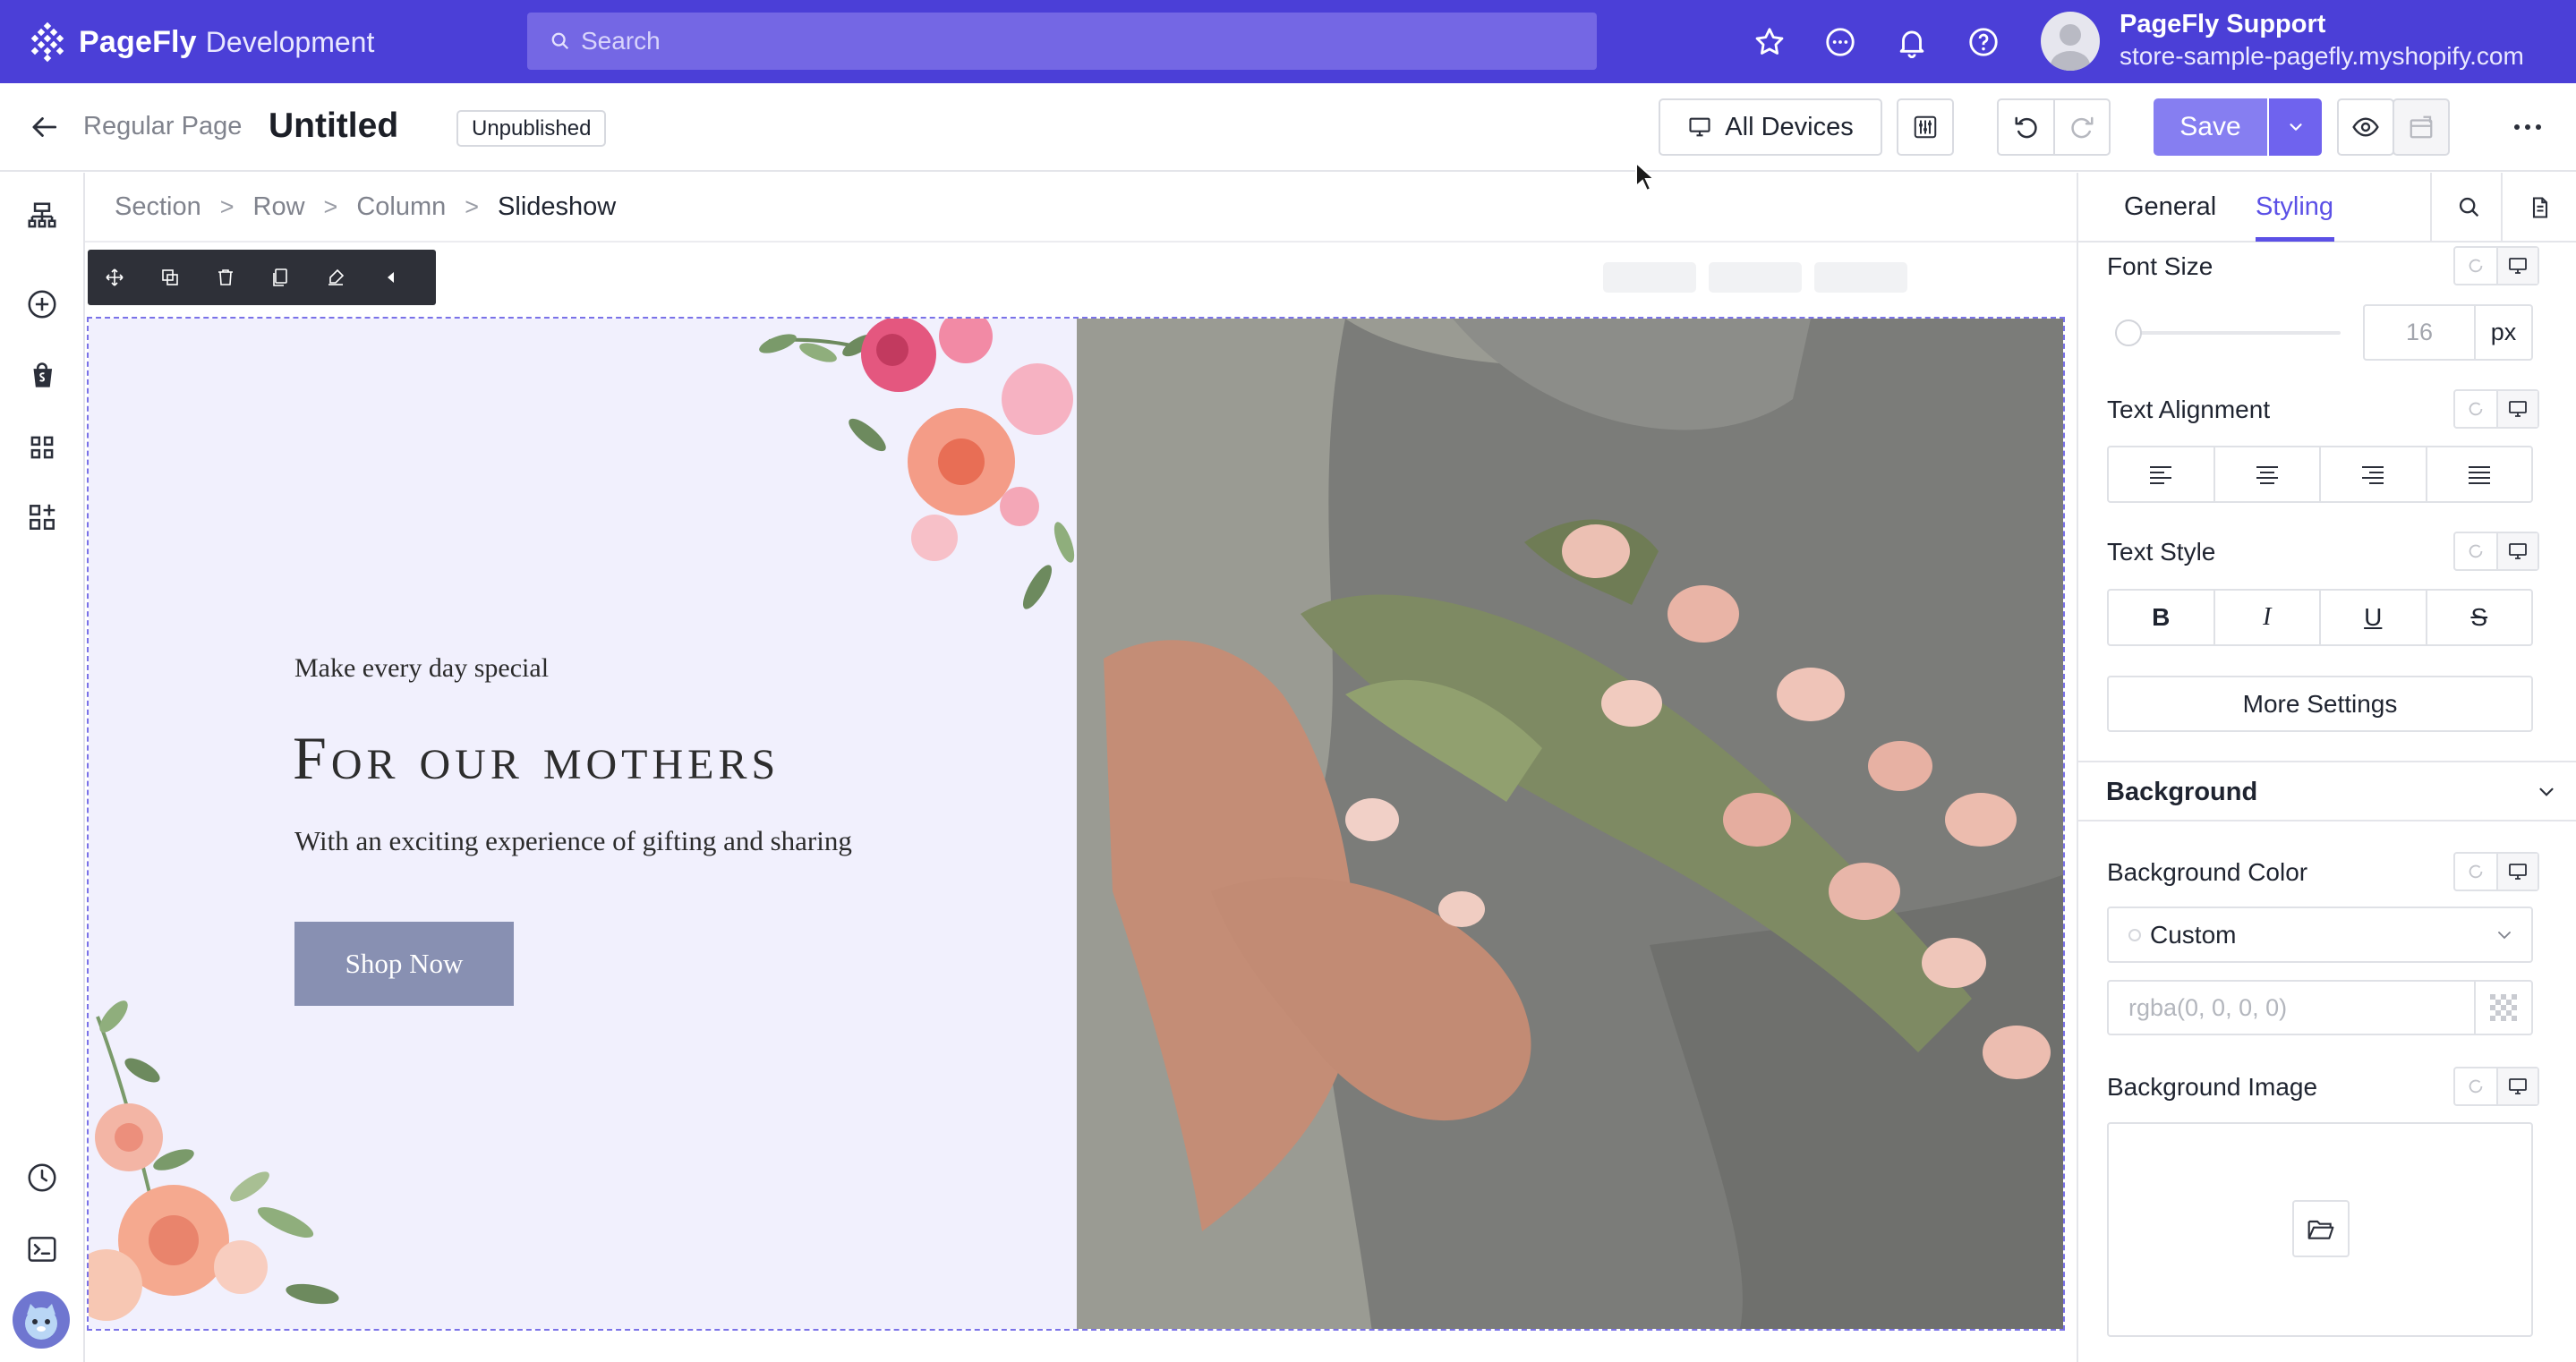 This screenshot has height=1362, width=2576. I want to click on paint-style-icon, so click(352, 278).